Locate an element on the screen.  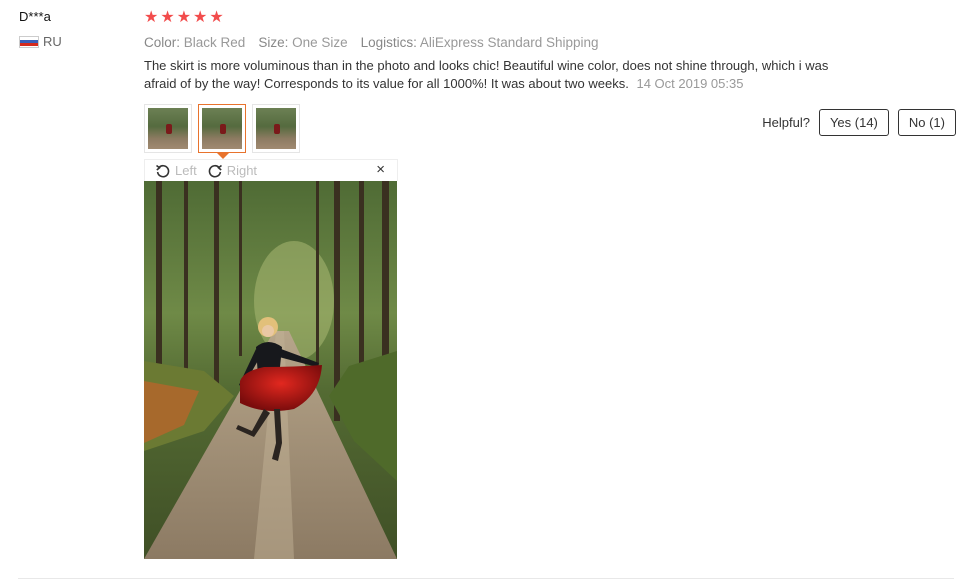
reviewer-name: D***a is located at coordinates (35, 16).